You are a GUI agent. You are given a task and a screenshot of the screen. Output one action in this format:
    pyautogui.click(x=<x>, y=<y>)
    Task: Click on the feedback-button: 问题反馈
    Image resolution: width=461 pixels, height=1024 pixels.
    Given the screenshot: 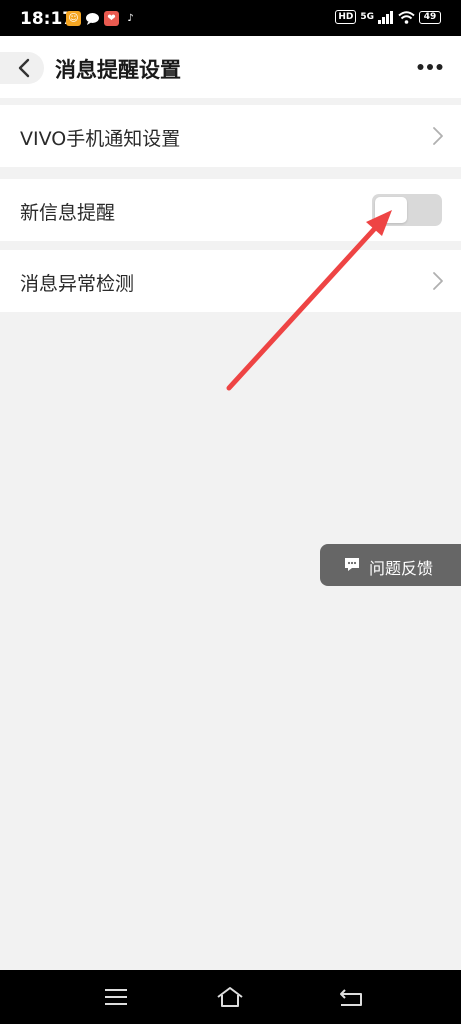 What is the action you would take?
    pyautogui.click(x=390, y=565)
    